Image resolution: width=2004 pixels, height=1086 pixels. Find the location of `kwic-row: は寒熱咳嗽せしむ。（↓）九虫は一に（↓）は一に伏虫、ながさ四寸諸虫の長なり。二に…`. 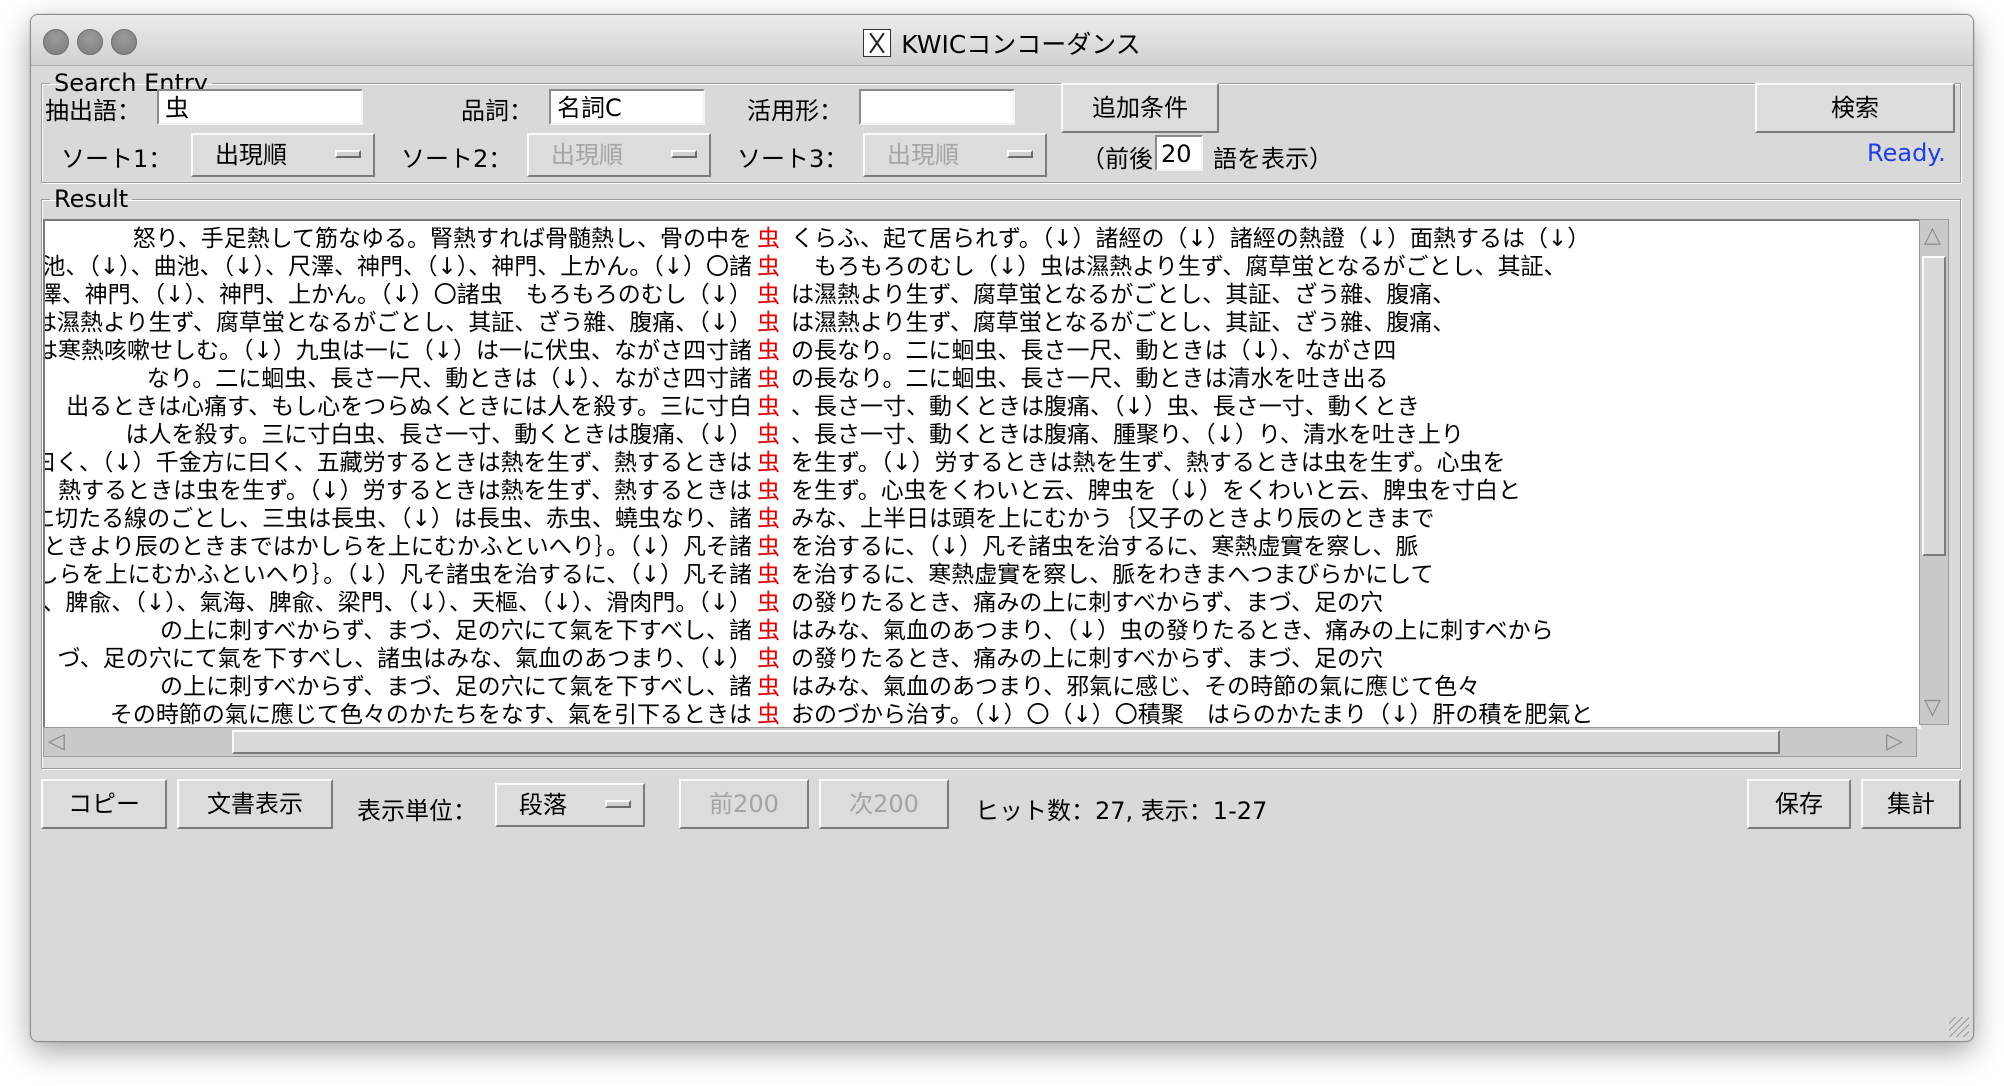

kwic-row: は寒熱咳嗽せしむ。（↓）九虫は一に（↓）は一に伏虫、ながさ四寸諸虫の長なり。二に… is located at coordinates (982, 351).